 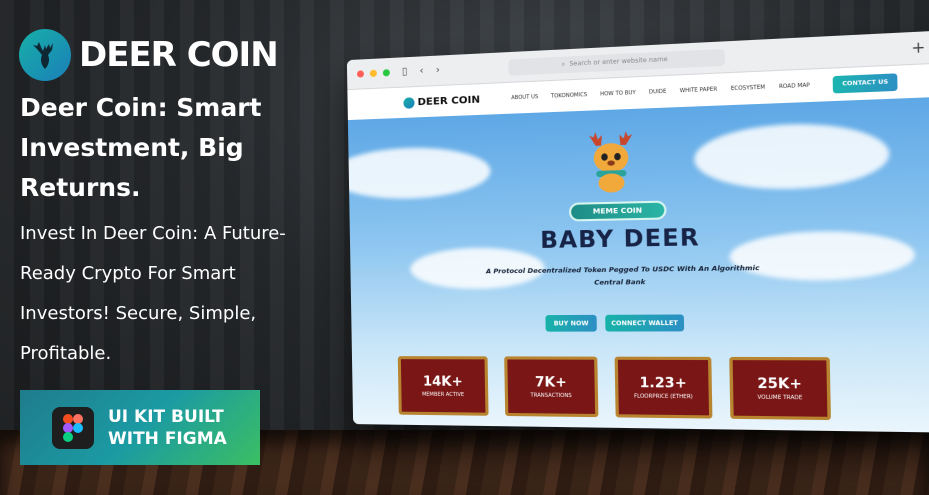 I want to click on nav-about-us: ABOUT US, so click(x=524, y=97).